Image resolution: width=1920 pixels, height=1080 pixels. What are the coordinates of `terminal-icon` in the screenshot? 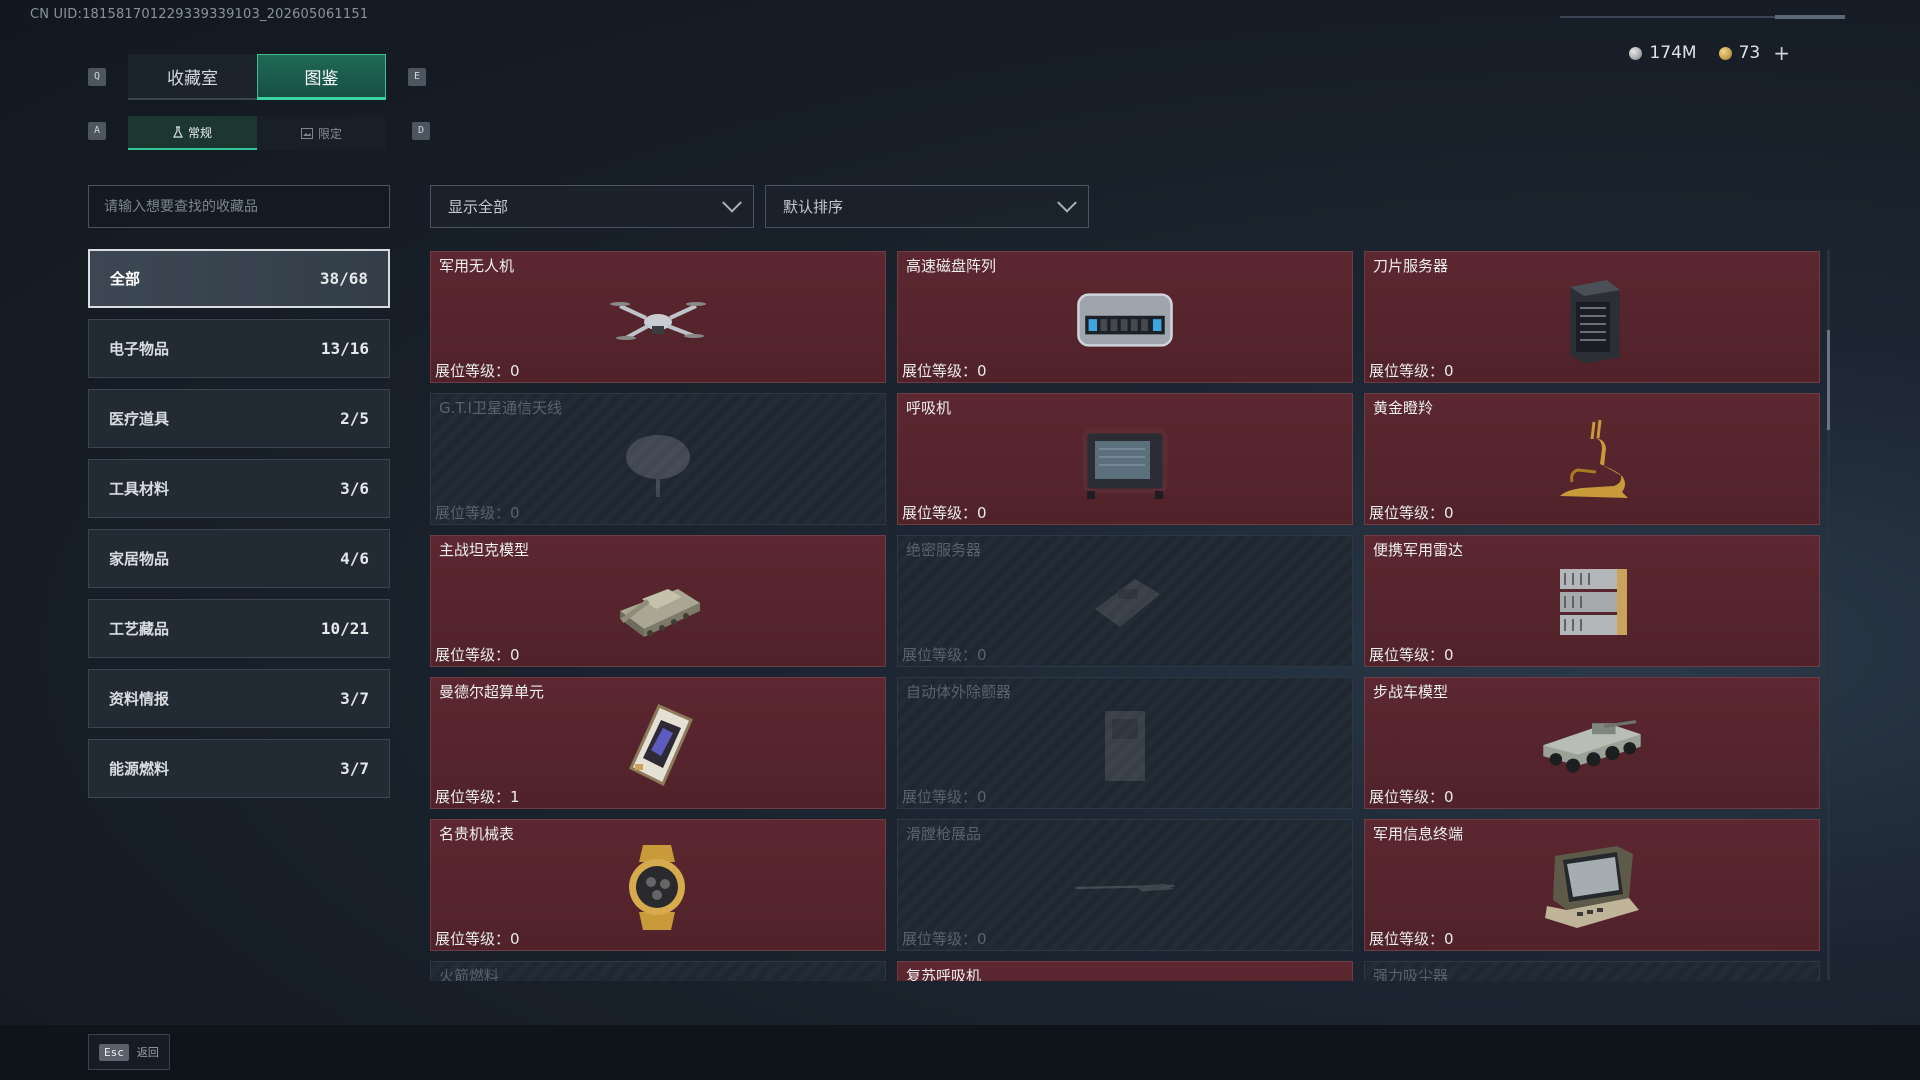 It's located at (1592, 887).